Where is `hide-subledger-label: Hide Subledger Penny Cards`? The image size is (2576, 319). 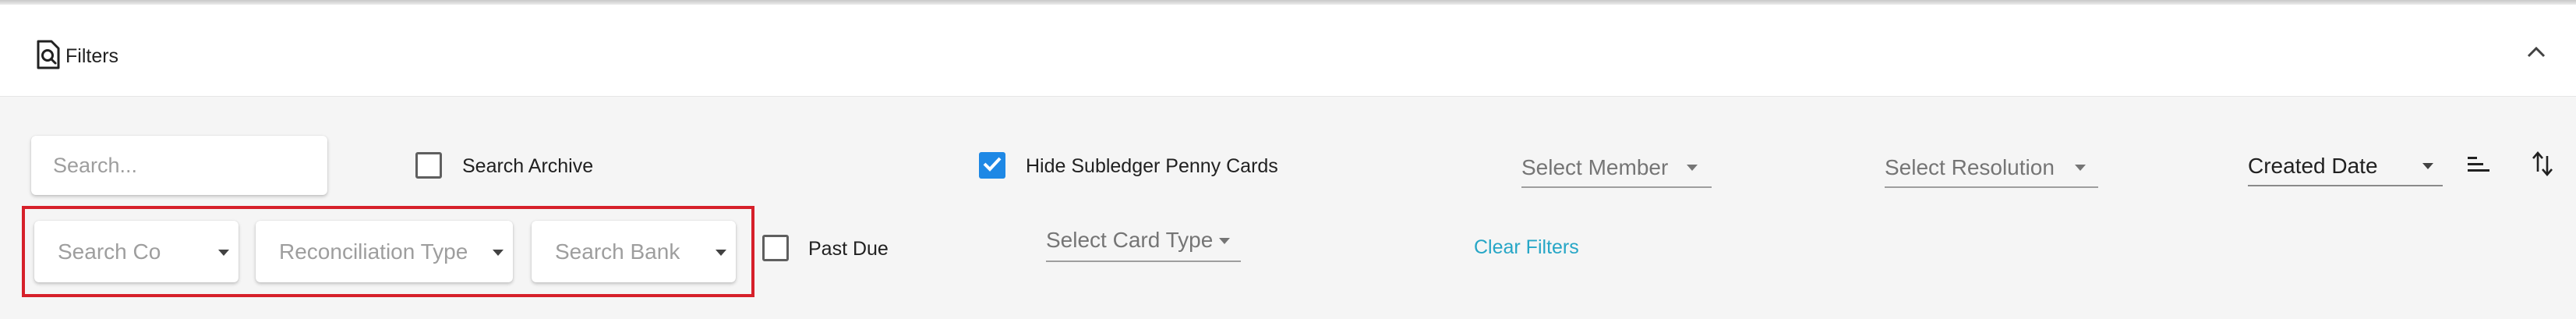 hide-subledger-label: Hide Subledger Penny Cards is located at coordinates (1152, 166).